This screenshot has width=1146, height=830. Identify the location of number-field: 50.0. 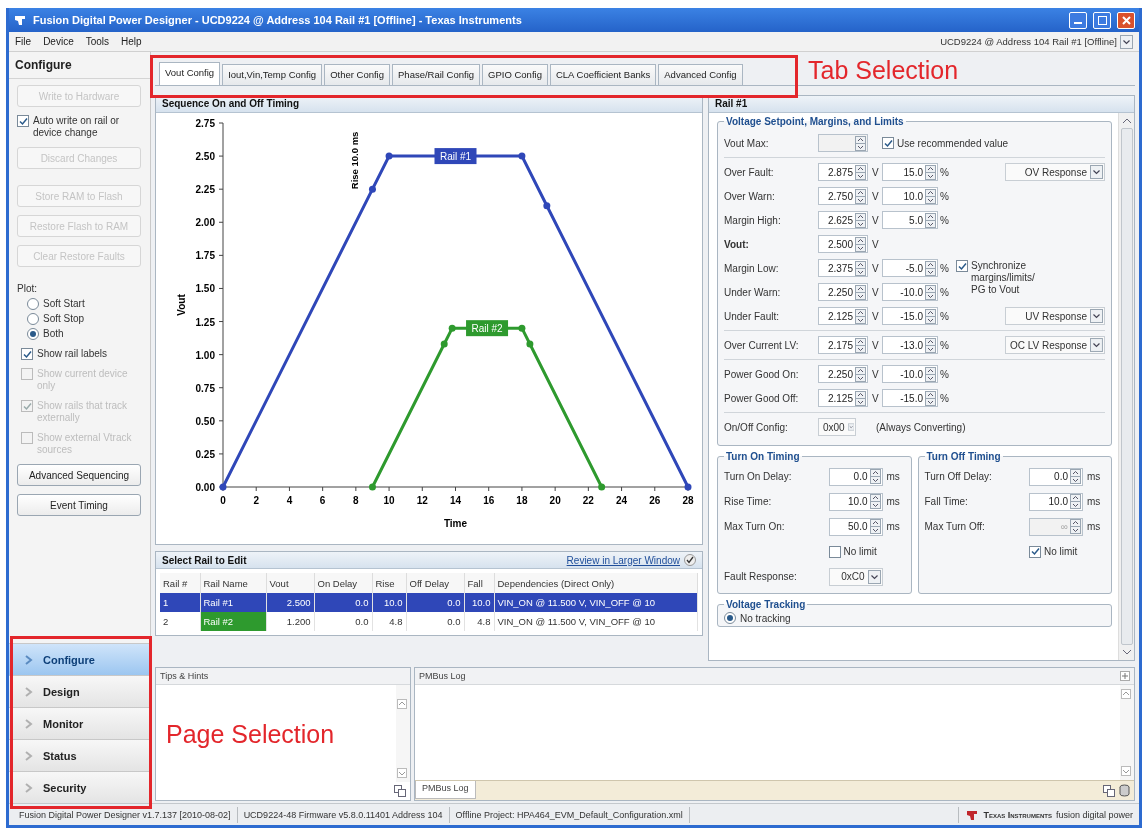
(855, 526).